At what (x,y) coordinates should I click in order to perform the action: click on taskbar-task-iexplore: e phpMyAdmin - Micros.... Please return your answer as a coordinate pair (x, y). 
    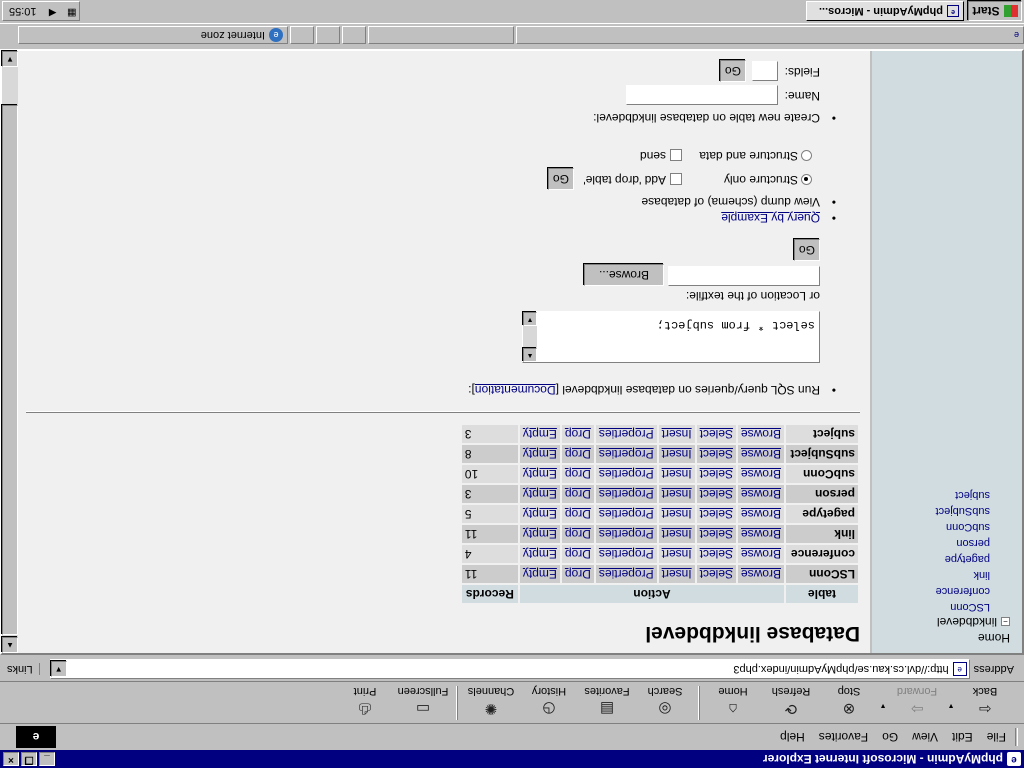
    Looking at the image, I should click on (885, 11).